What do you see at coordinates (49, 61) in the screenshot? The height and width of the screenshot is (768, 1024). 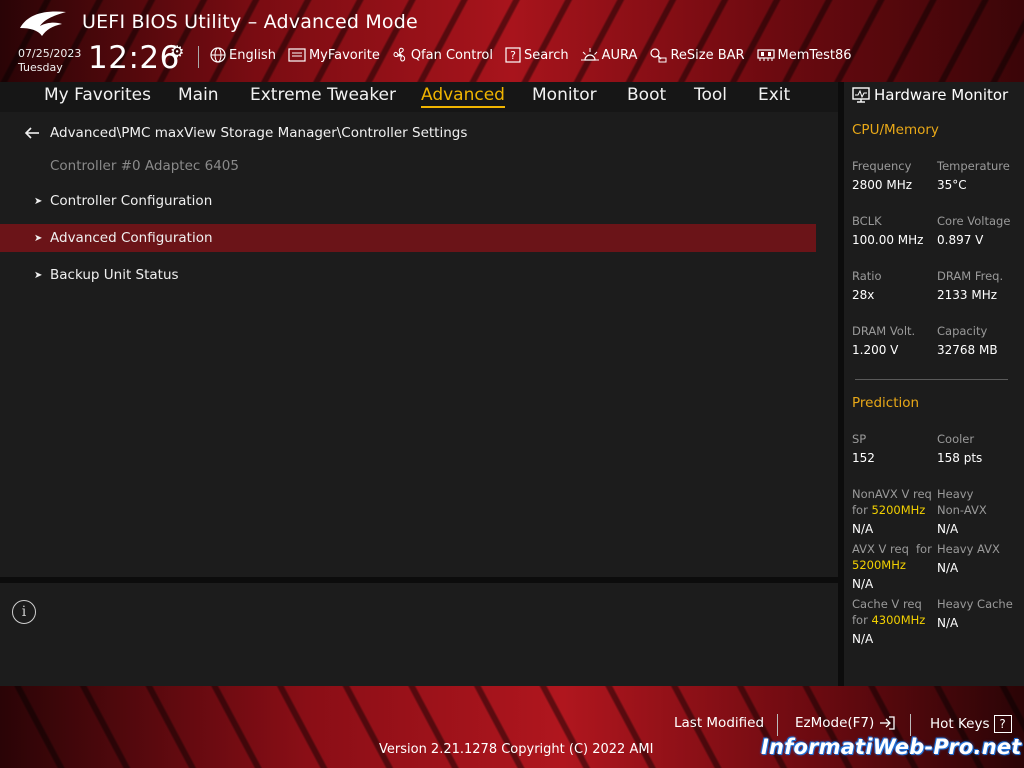 I see `date-display: 07/25/2023 Tuesday` at bounding box center [49, 61].